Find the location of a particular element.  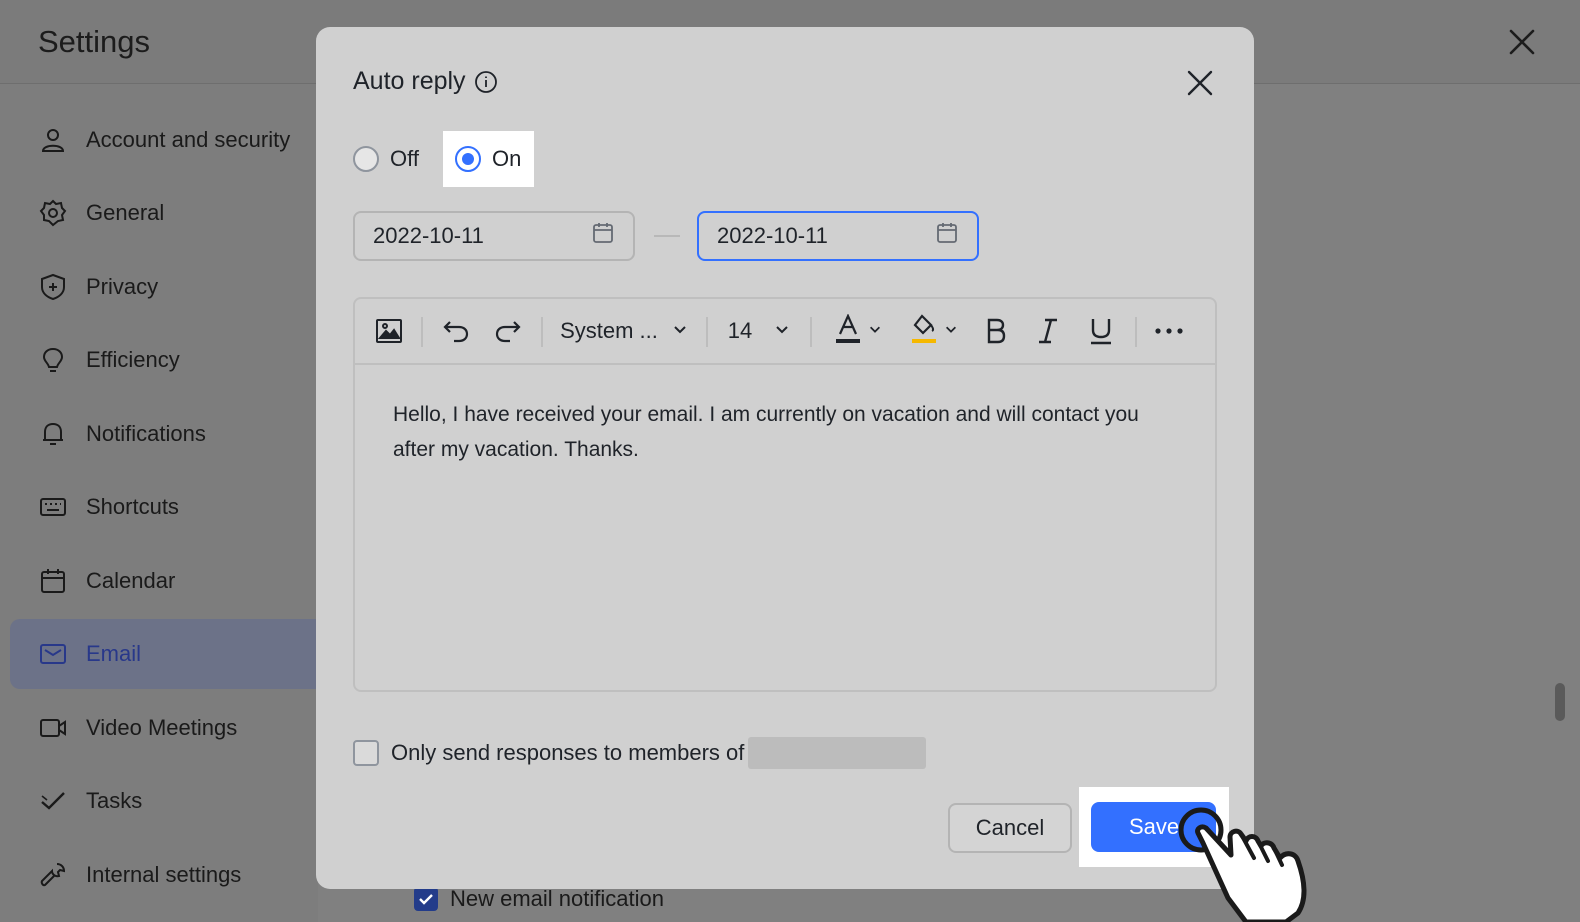

video-camera-icon is located at coordinates (53, 728).